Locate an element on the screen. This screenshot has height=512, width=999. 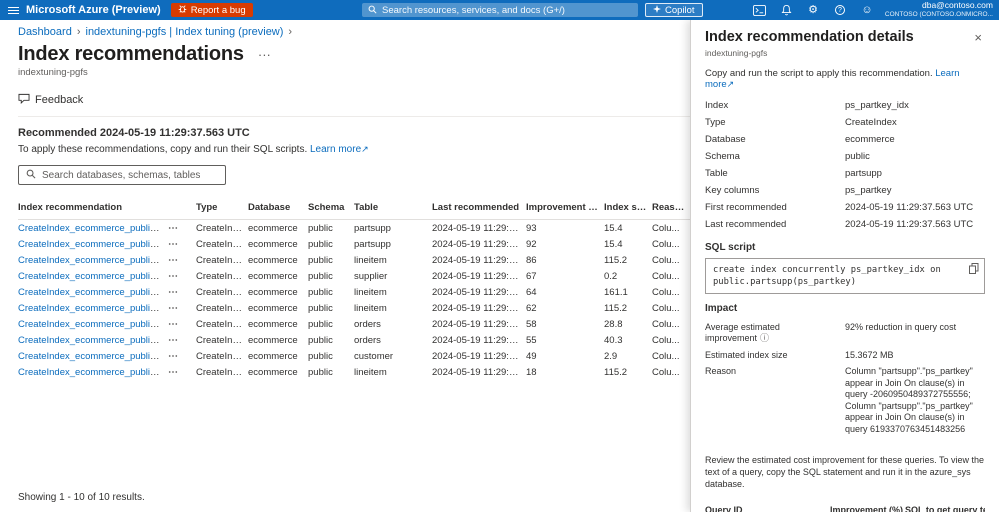
table-search-input is located at coordinates (130, 175).